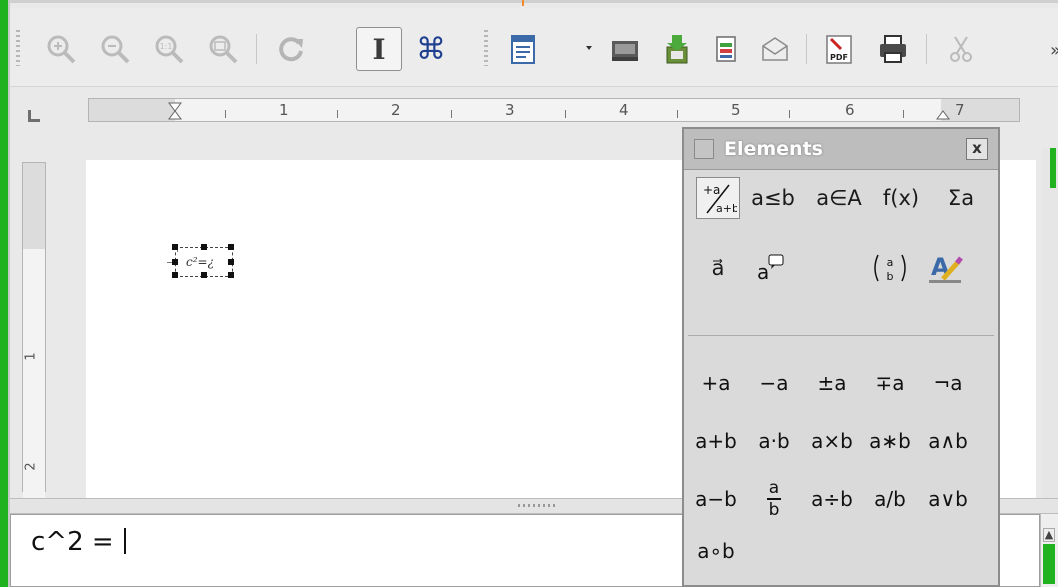 The width and height of the screenshot is (1058, 587). I want to click on category-set-operations: a∈A, so click(839, 198).